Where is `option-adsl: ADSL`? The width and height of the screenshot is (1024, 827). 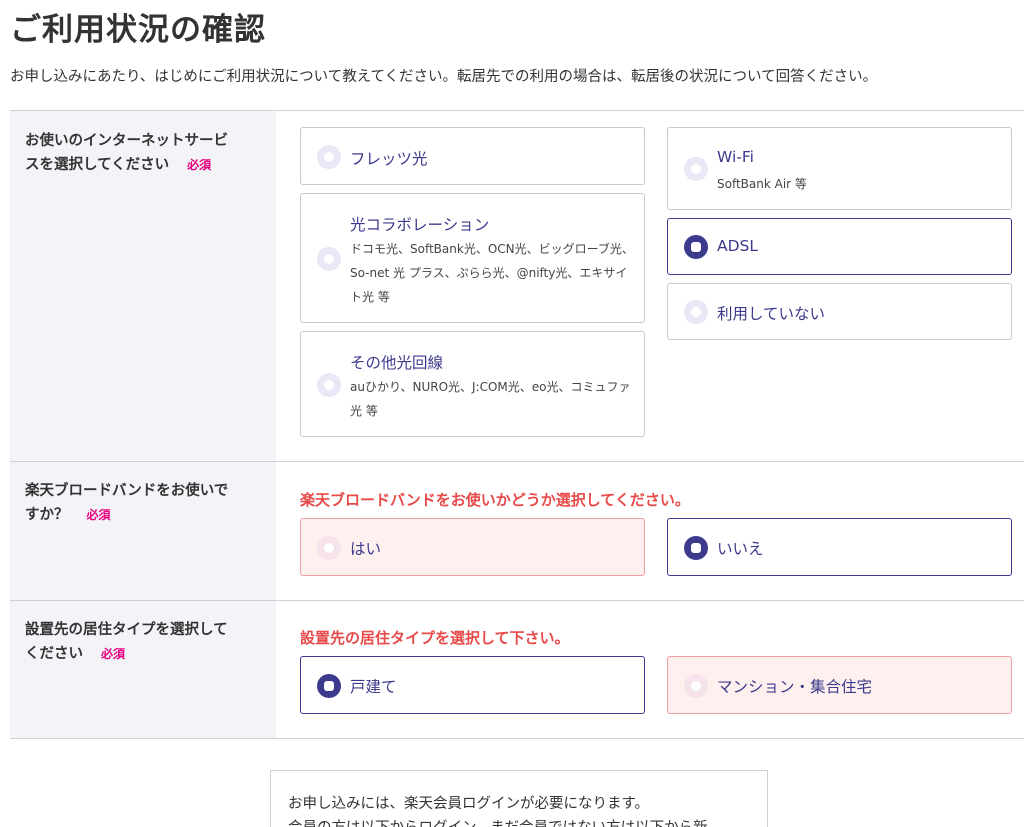 option-adsl: ADSL is located at coordinates (839, 246).